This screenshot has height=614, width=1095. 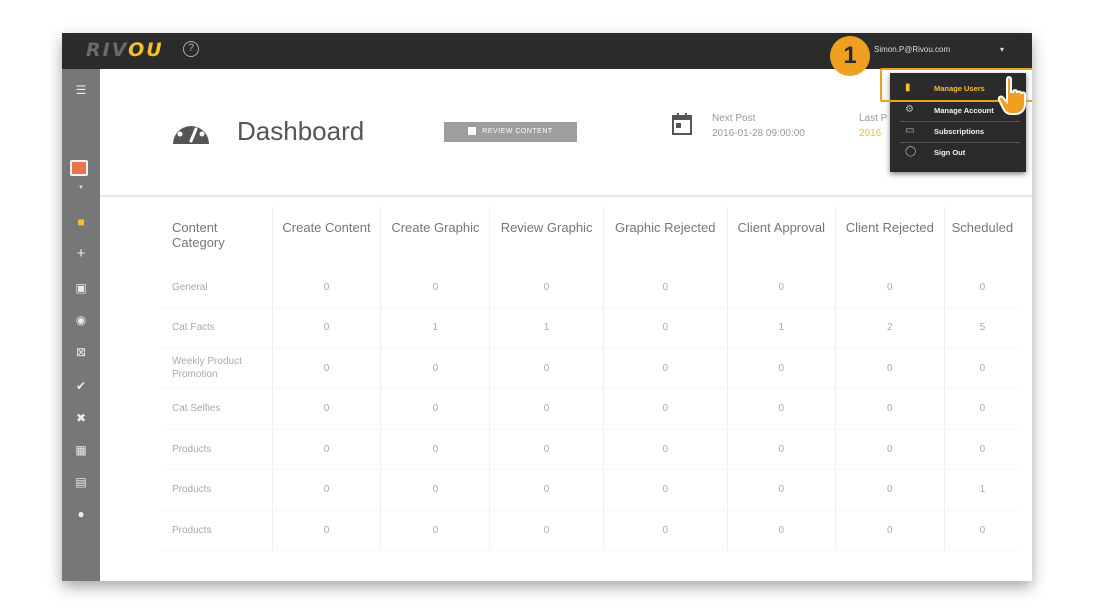 I want to click on category-cell: Cat Selfies, so click(x=217, y=409).